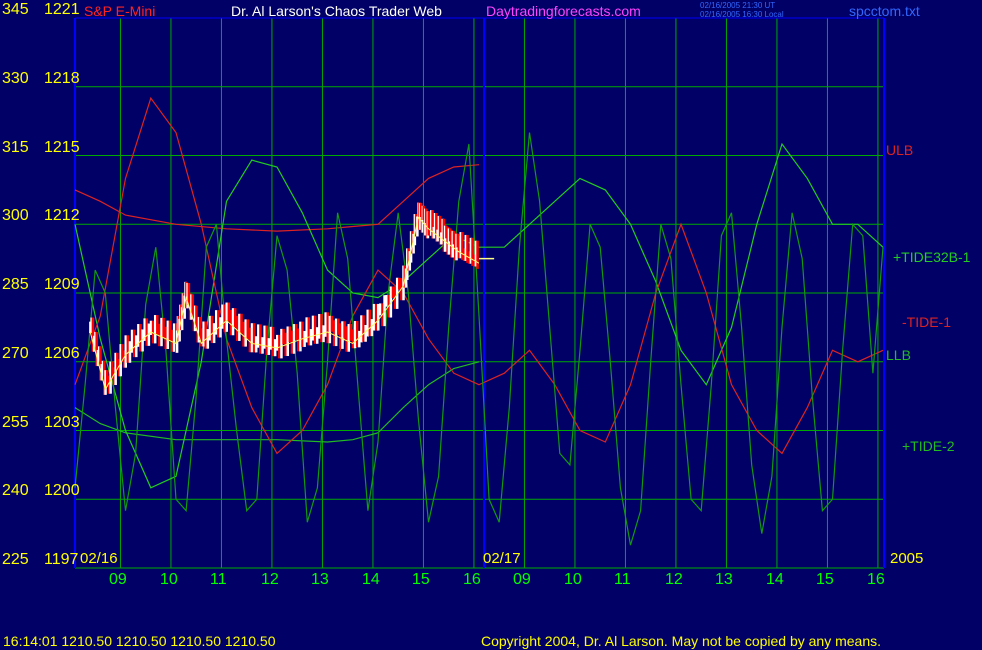  Describe the element at coordinates (15, 284) in the screenshot. I see `y-tick-label-outer: 285` at that location.